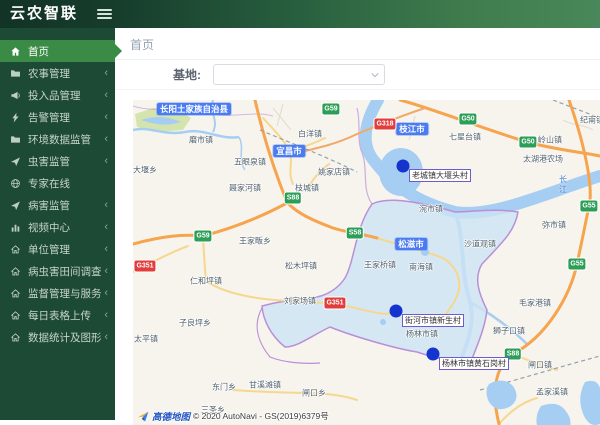 This screenshot has height=425, width=600. What do you see at coordinates (300, 14) in the screenshot?
I see `app-header: 云农智联` at bounding box center [300, 14].